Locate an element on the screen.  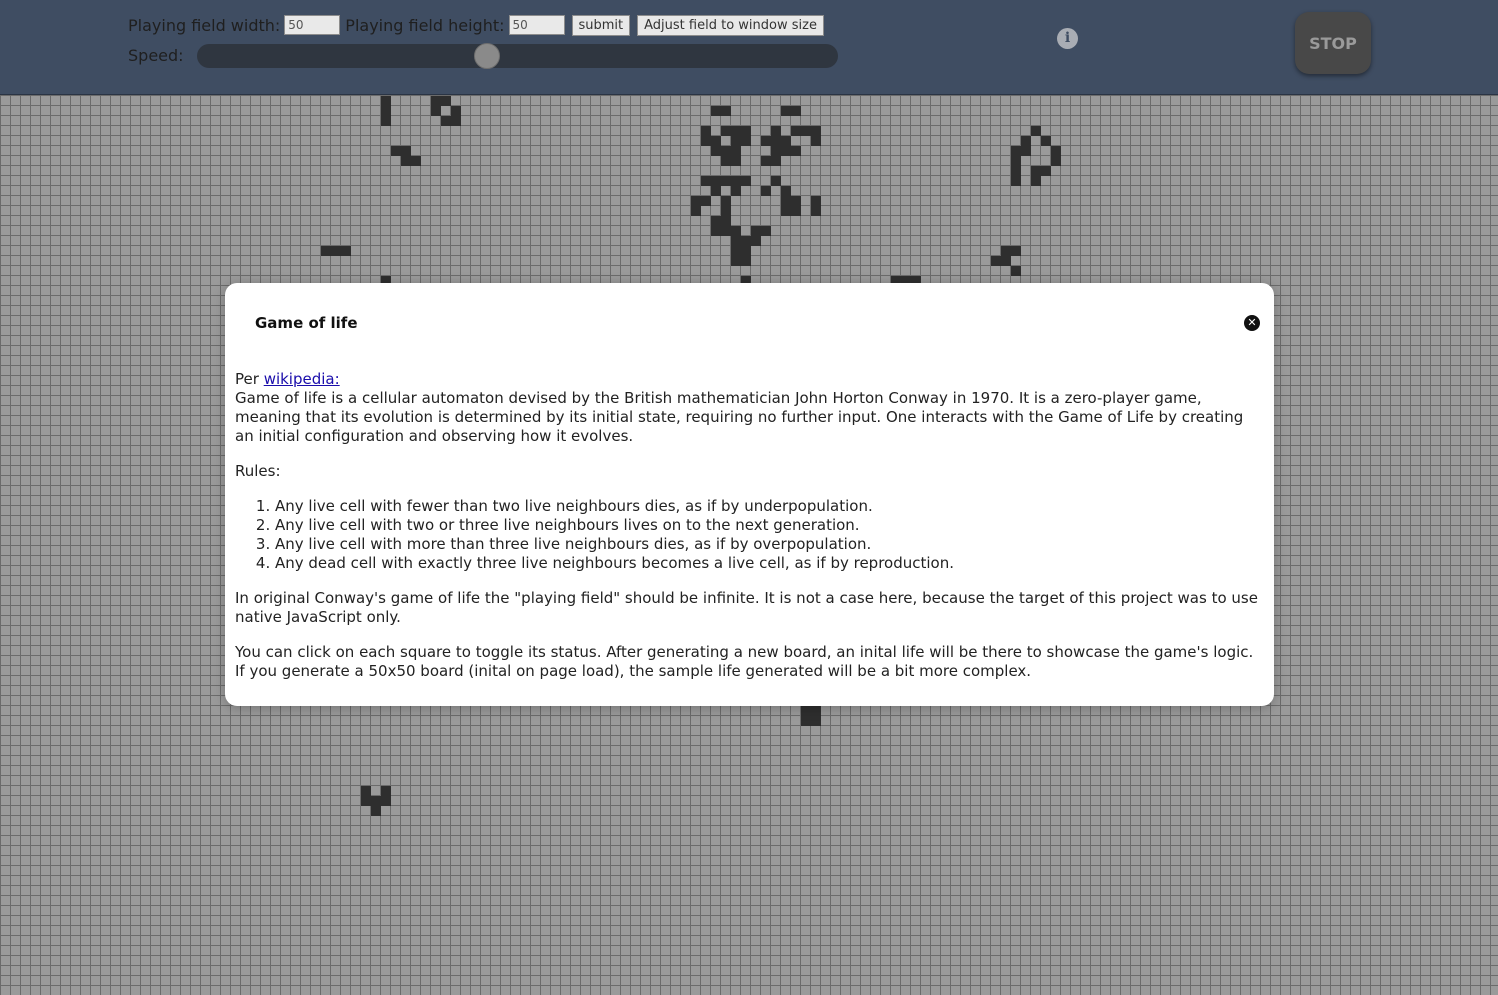
stop-button: STOP is located at coordinates (1333, 43).